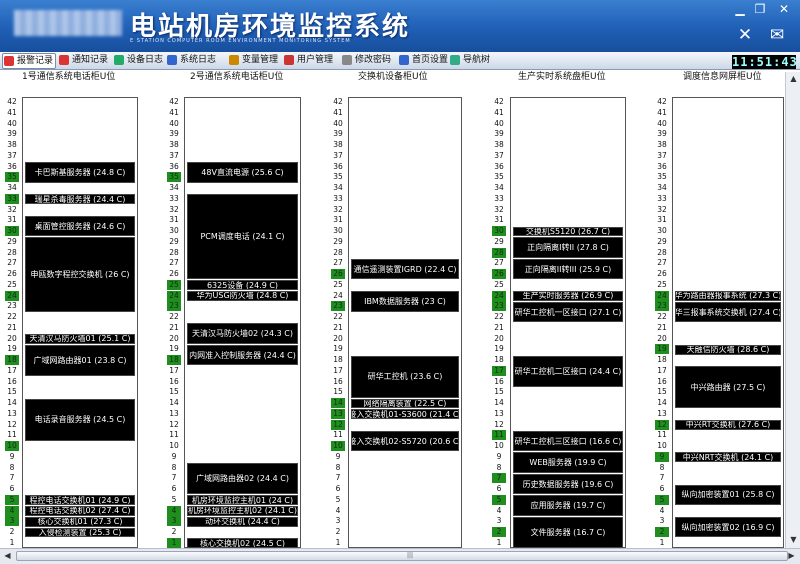 The image size is (800, 564). What do you see at coordinates (662, 134) in the screenshot?
I see `rack-unit-number: 39` at bounding box center [662, 134].